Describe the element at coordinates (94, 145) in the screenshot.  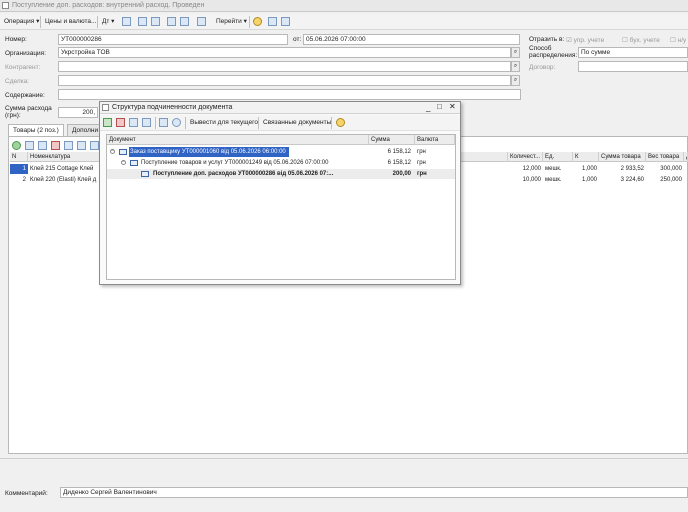
I see `move-down-icon` at that location.